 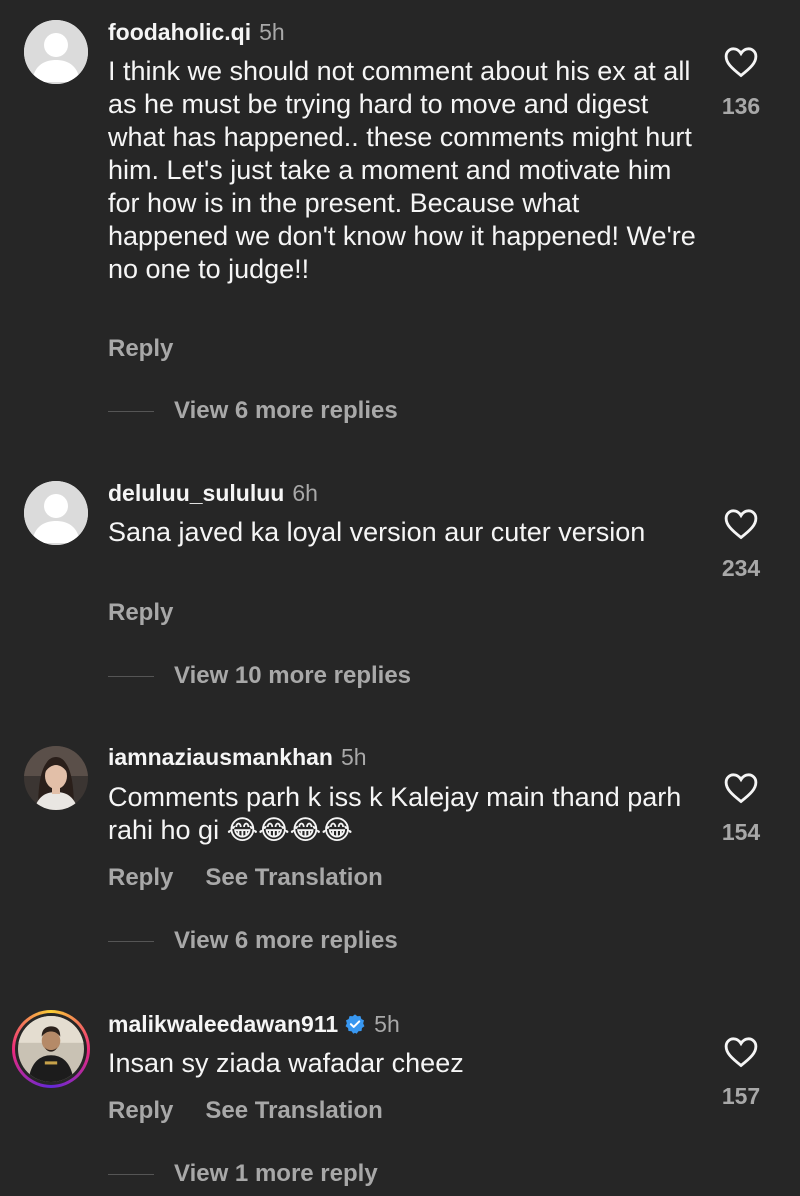 What do you see at coordinates (741, 568) in the screenshot?
I see `like-count: 234` at bounding box center [741, 568].